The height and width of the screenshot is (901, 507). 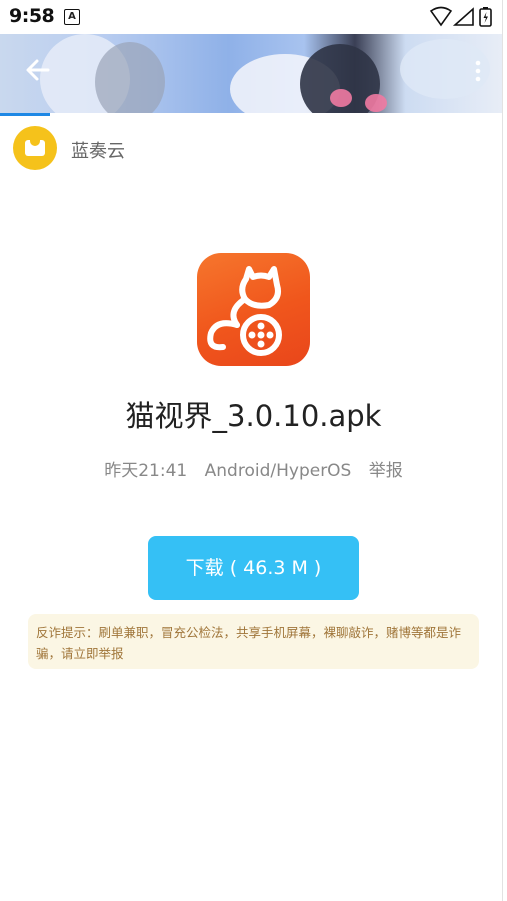 What do you see at coordinates (98, 151) in the screenshot?
I see `site-name: 蓝奏云` at bounding box center [98, 151].